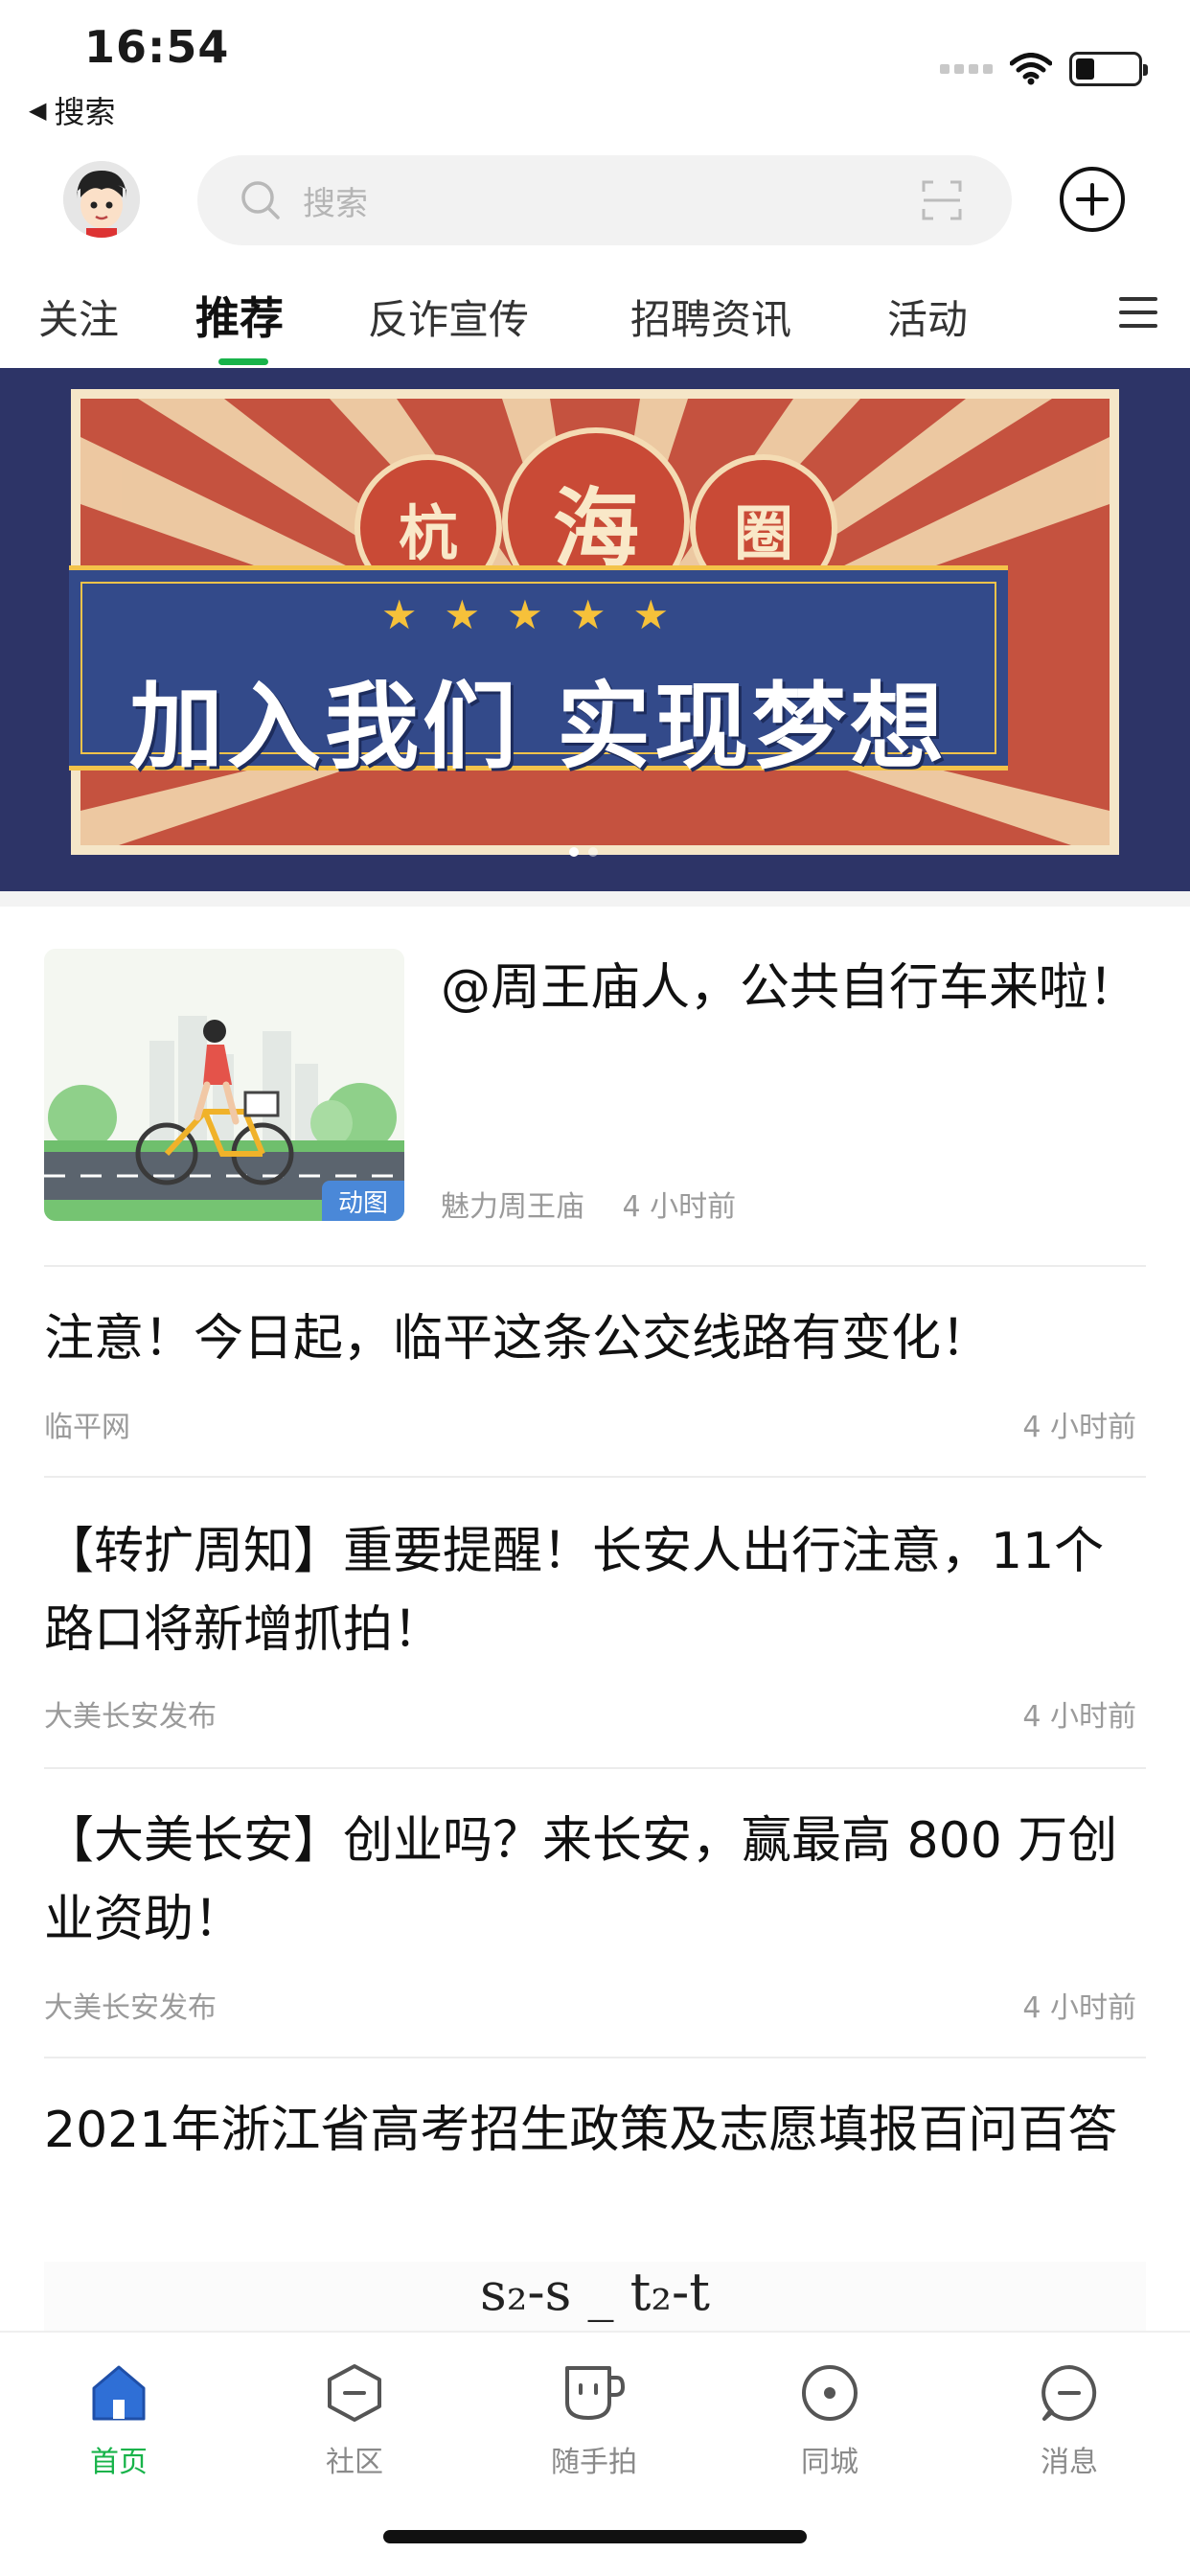 The width and height of the screenshot is (1190, 2576). Describe the element at coordinates (595, 1339) in the screenshot. I see `feed-title: 注意！今日起，临平这条公交线路有变化！` at that location.